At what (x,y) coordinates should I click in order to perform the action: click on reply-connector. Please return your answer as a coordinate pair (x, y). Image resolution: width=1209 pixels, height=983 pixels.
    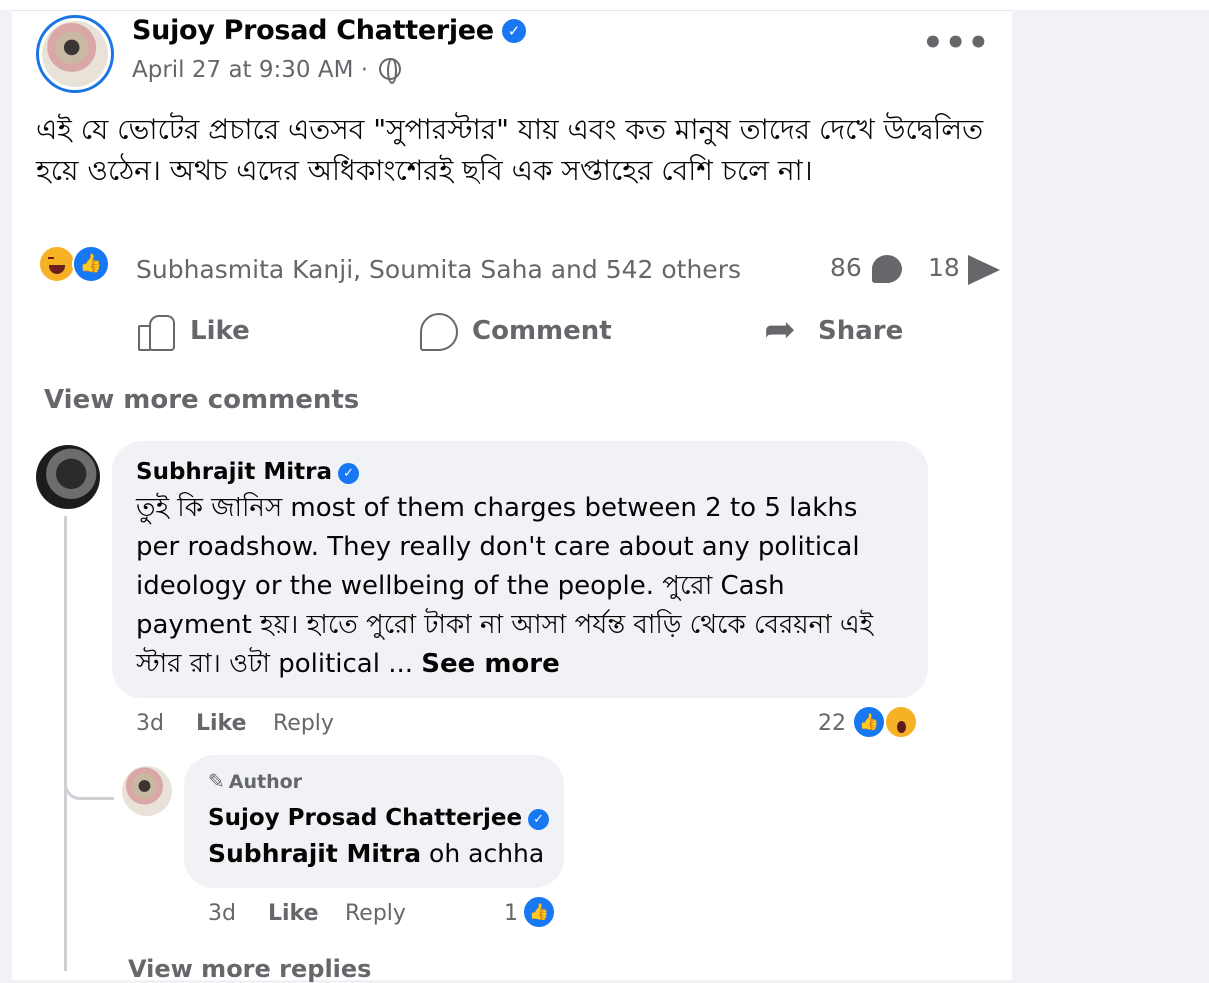
    Looking at the image, I should click on (89, 783).